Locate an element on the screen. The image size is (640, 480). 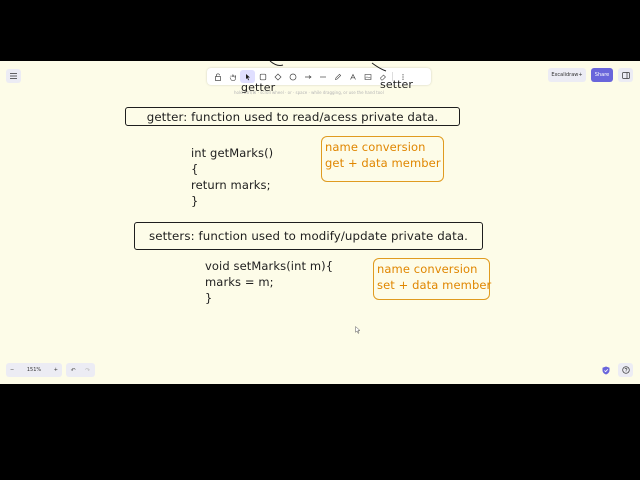
encryption-badge is located at coordinates (606, 370).